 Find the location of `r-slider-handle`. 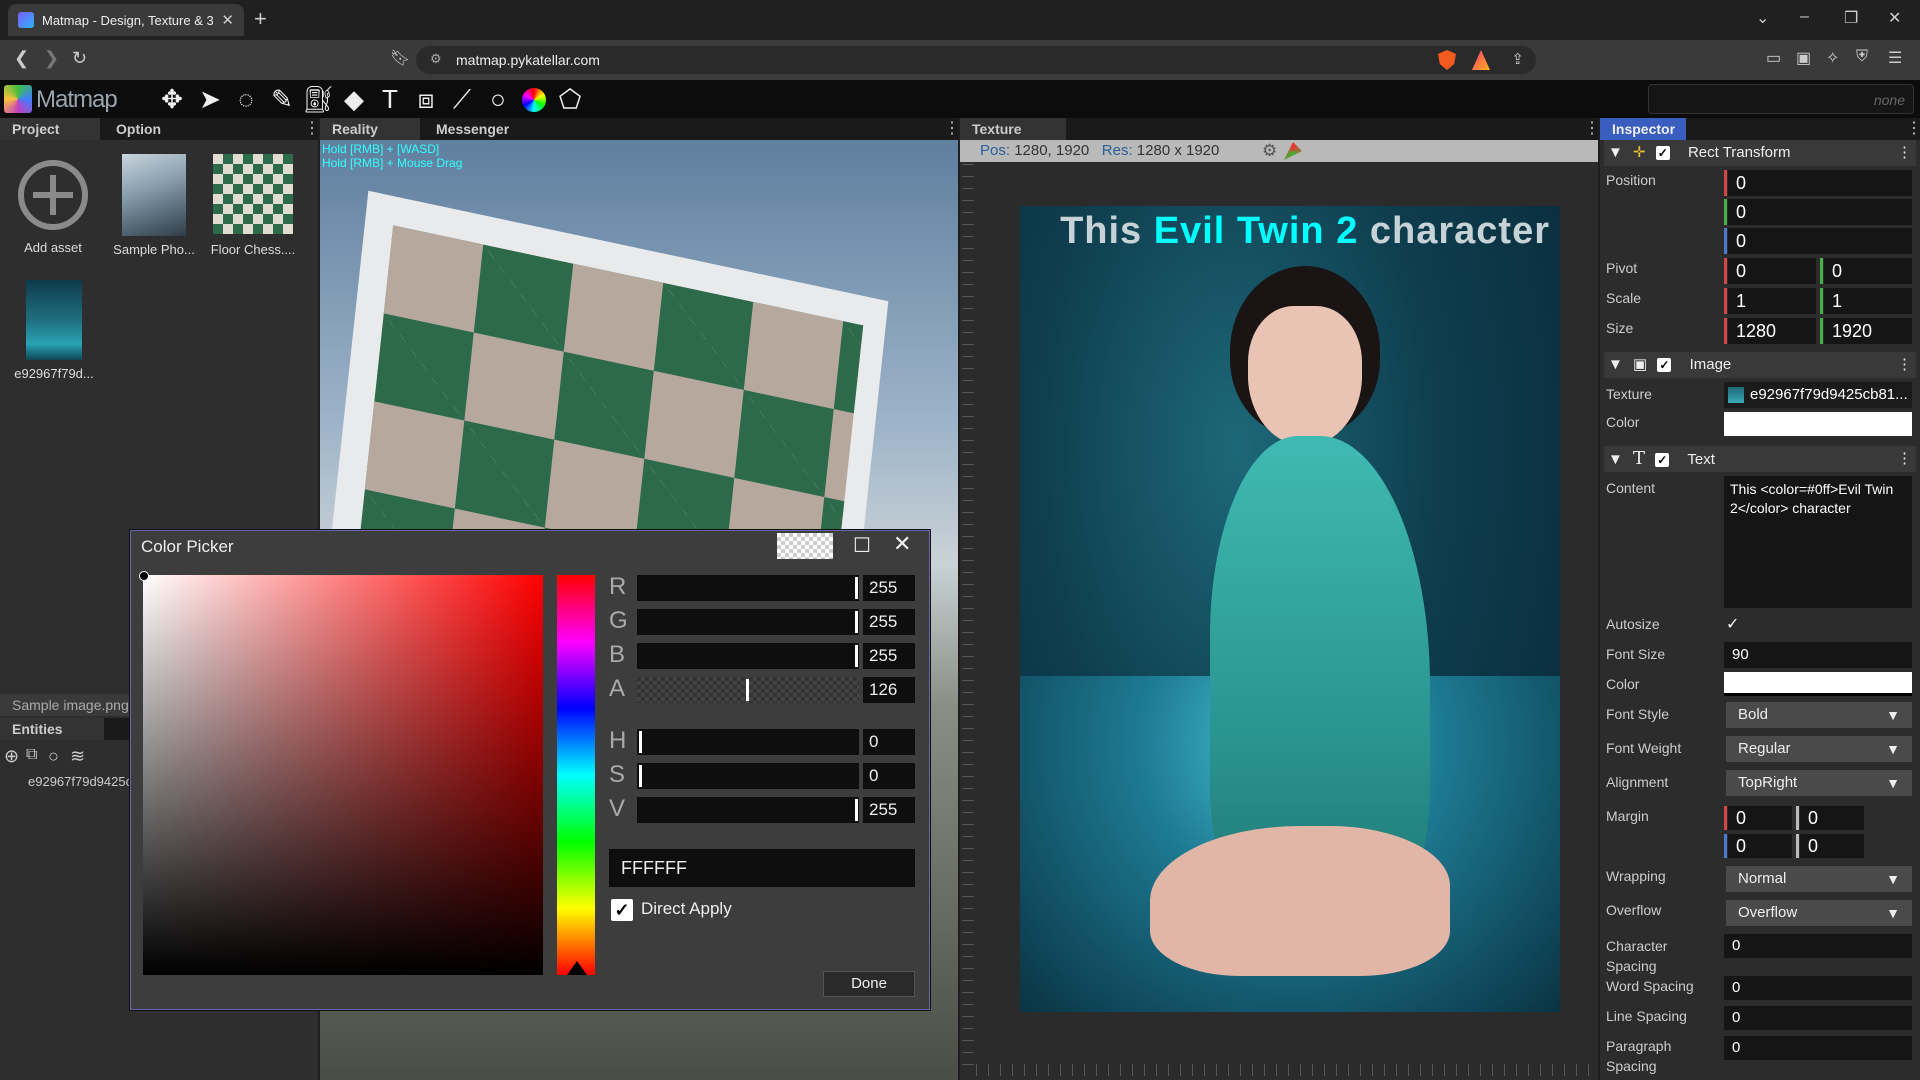

r-slider-handle is located at coordinates (856, 588).